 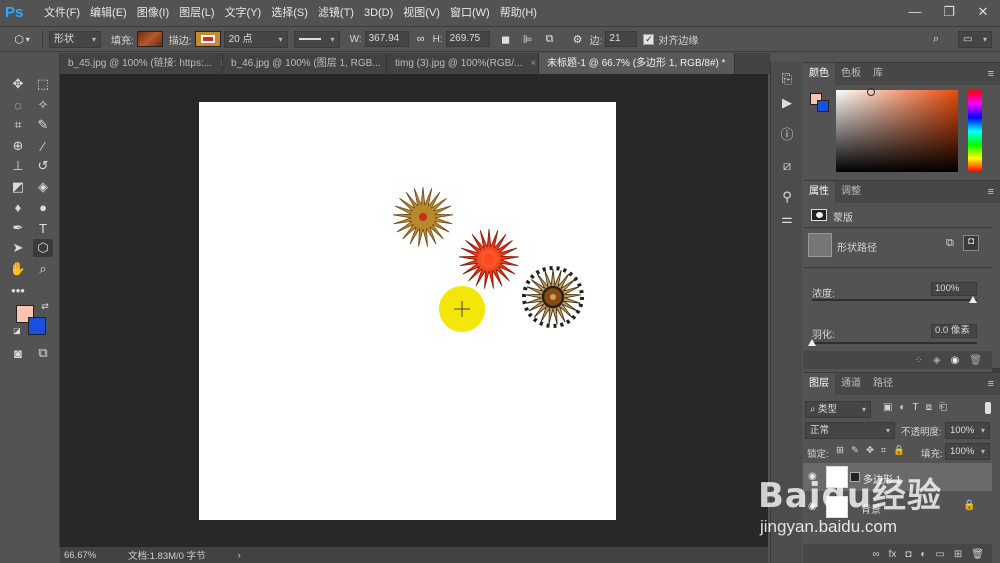 I want to click on blend-mode-select: 正常 ▾, so click(x=850, y=430).